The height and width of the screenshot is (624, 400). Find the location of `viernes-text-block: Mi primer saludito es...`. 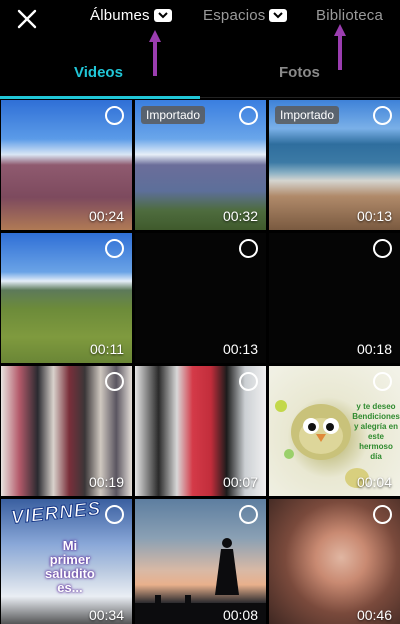

viernes-text-block: Mi primer saludito es... is located at coordinates (70, 567).